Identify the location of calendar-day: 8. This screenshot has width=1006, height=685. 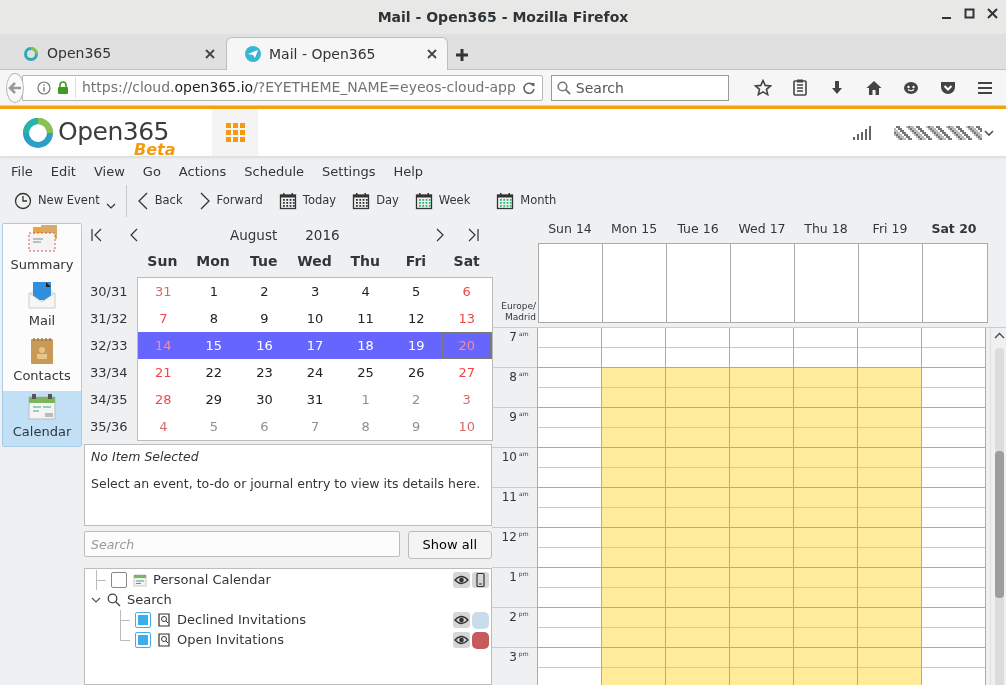
(214, 318).